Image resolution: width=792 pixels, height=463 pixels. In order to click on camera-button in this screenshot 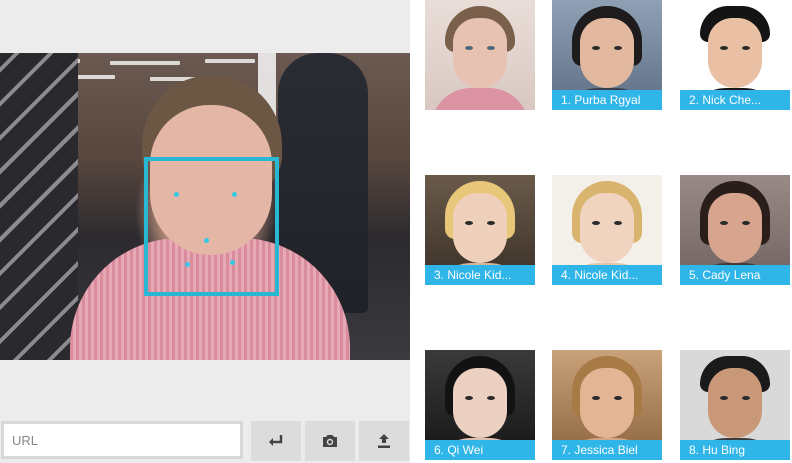, I will do `click(330, 441)`.